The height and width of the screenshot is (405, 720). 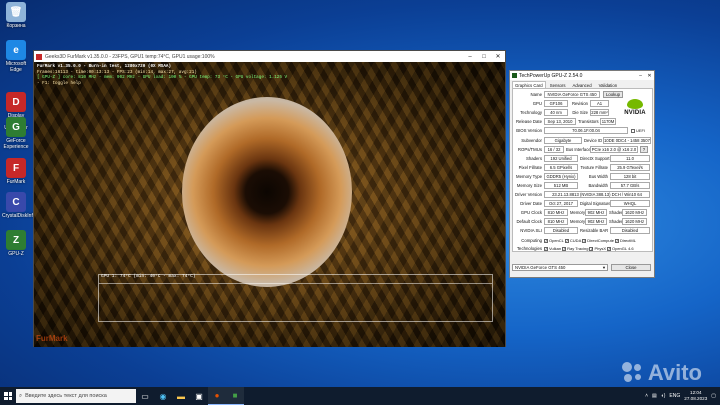 What do you see at coordinates (554, 149) in the screenshot?
I see `gpuz-value-rops: 16 / 32` at bounding box center [554, 149].